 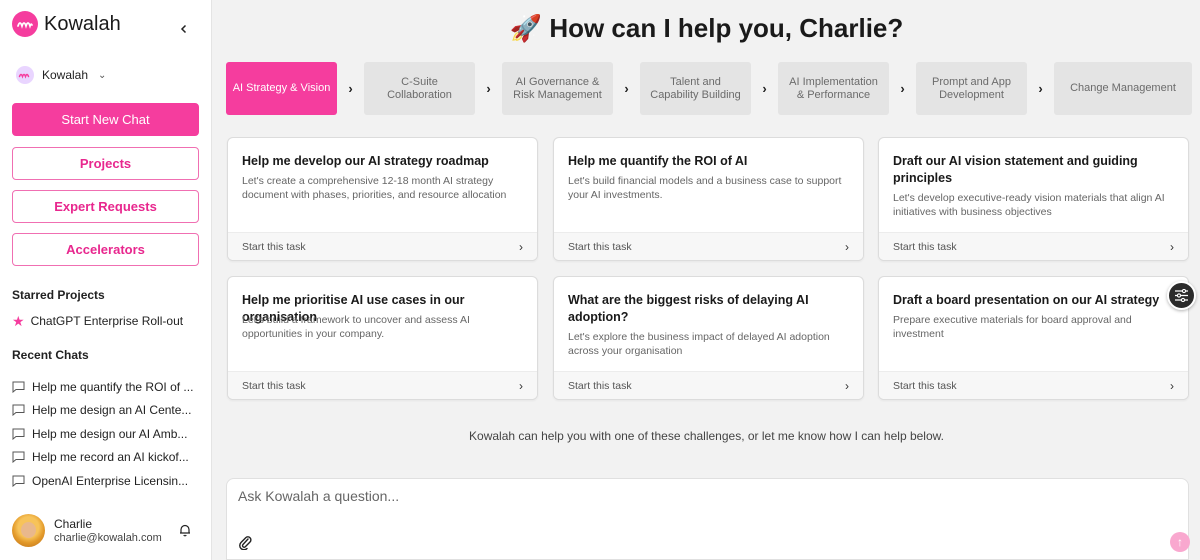 I want to click on user-profile: Charlie charlie@kowalah.com, so click(x=87, y=530).